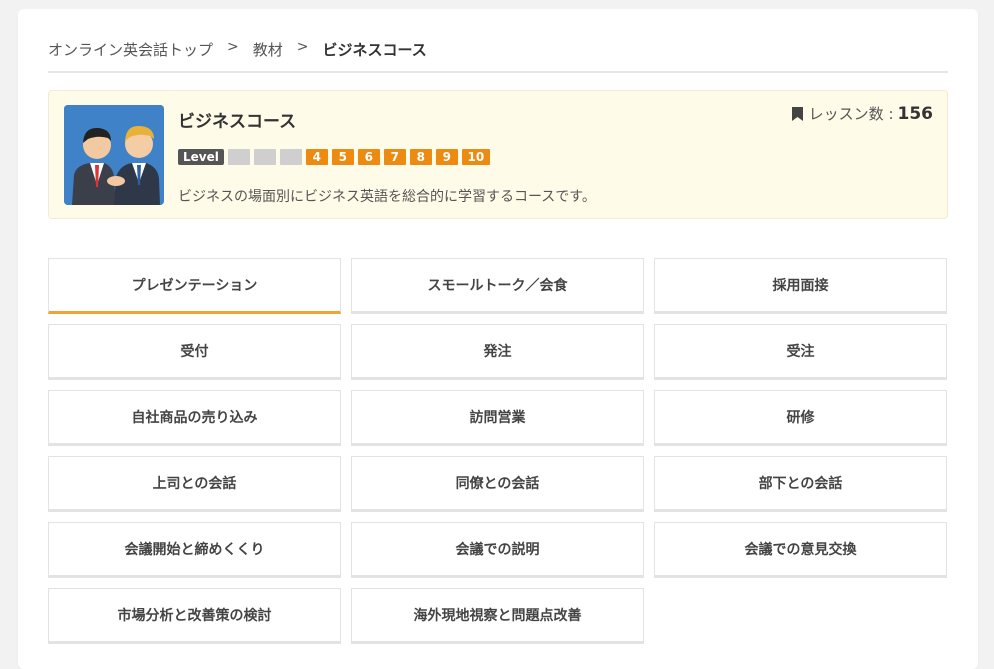  I want to click on business-handshake-illustration, so click(114, 155).